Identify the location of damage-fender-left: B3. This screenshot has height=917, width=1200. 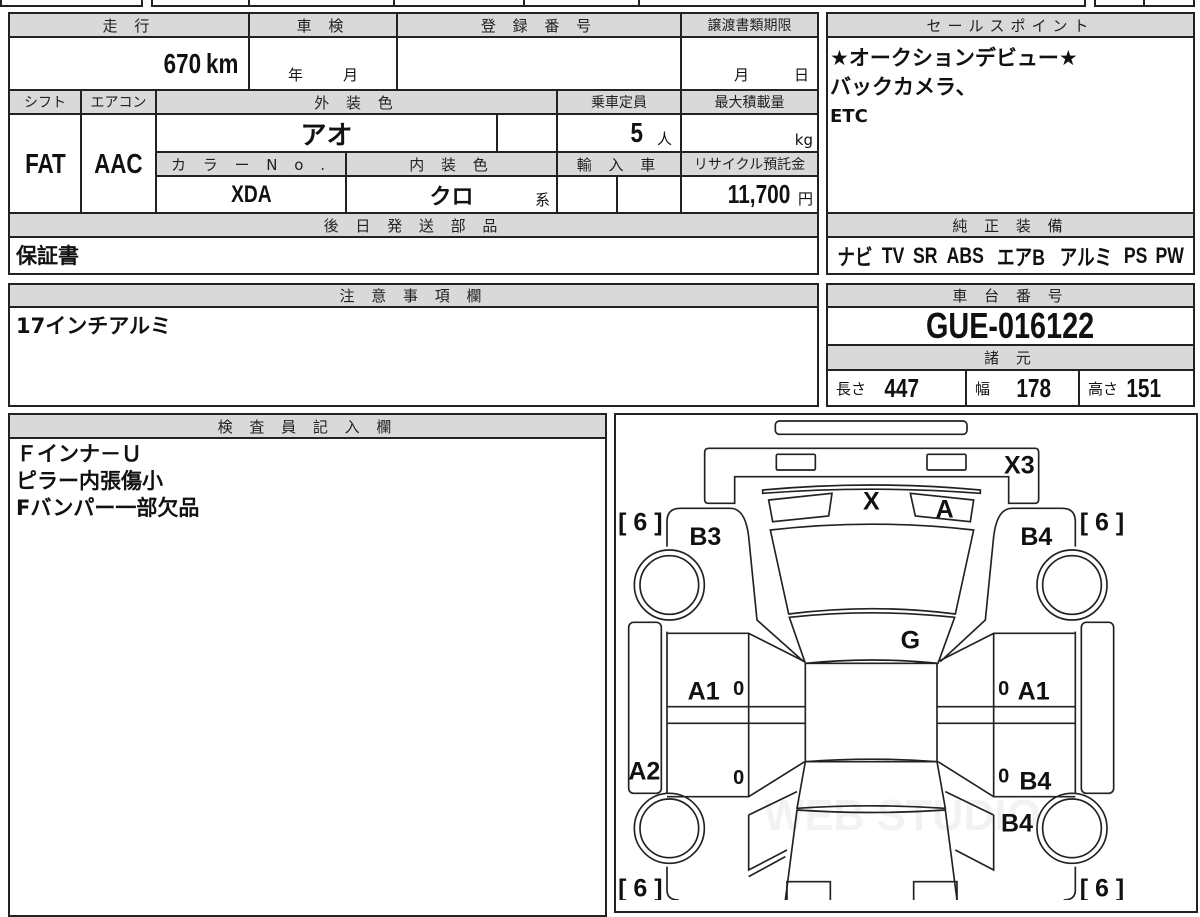
(705, 537).